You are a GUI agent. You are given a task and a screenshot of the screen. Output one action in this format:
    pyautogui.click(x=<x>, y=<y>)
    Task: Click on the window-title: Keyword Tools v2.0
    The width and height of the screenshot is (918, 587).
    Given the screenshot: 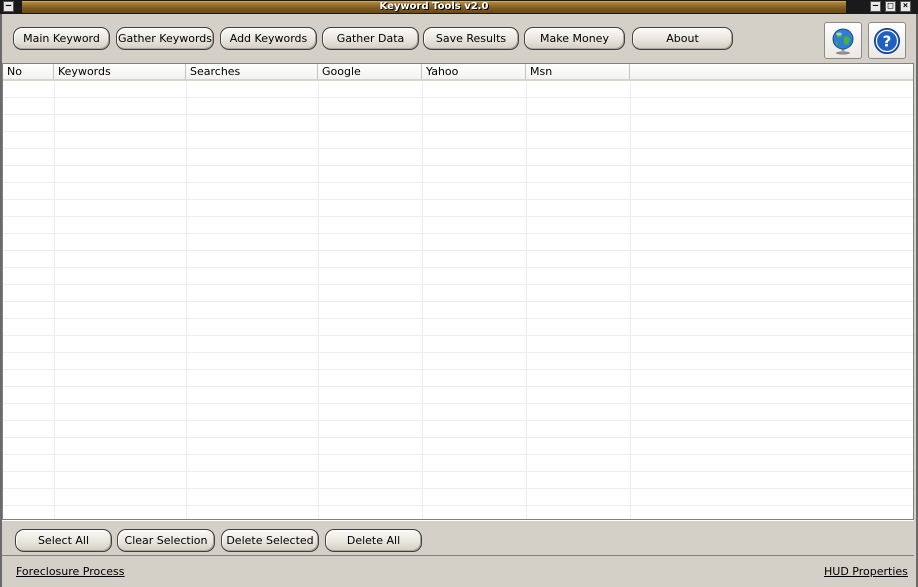 What is the action you would take?
    pyautogui.click(x=434, y=6)
    